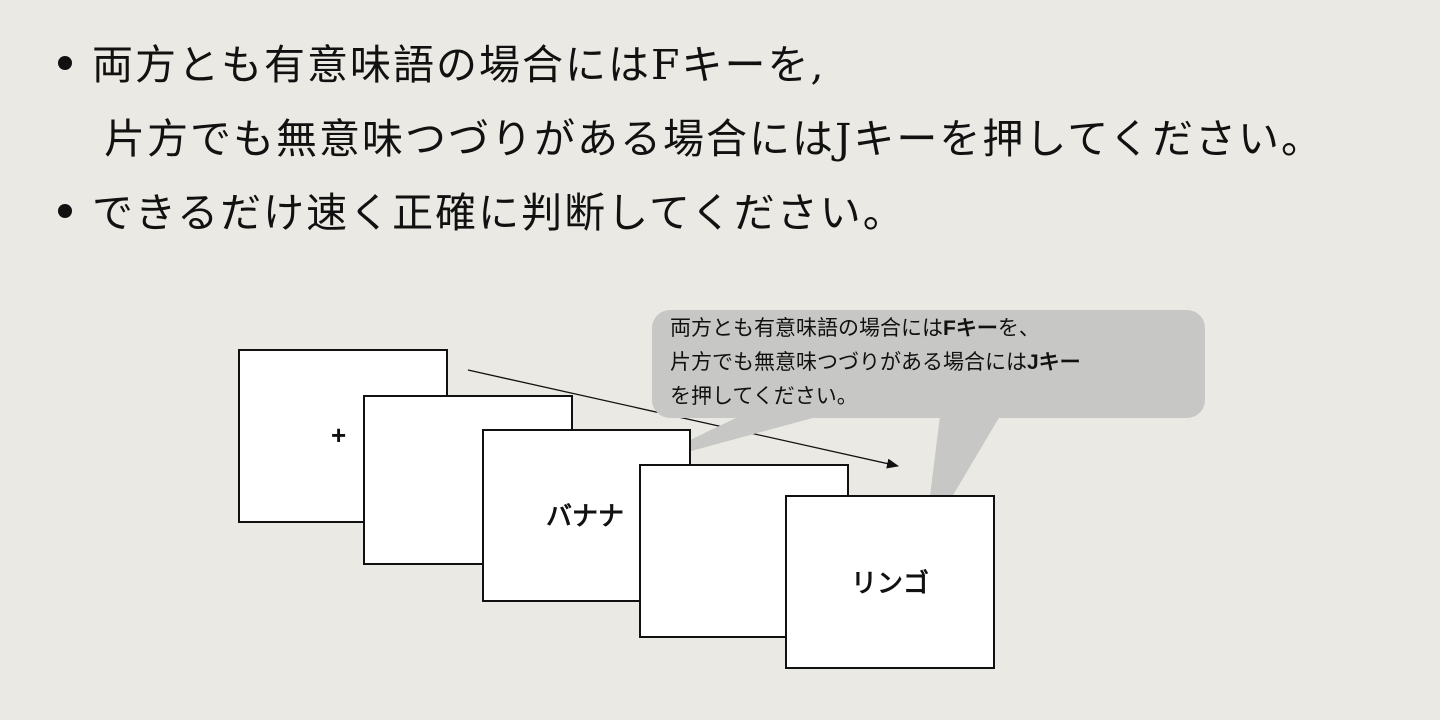  What do you see at coordinates (1054, 362) in the screenshot?
I see `j-key-label: Jキー` at bounding box center [1054, 362].